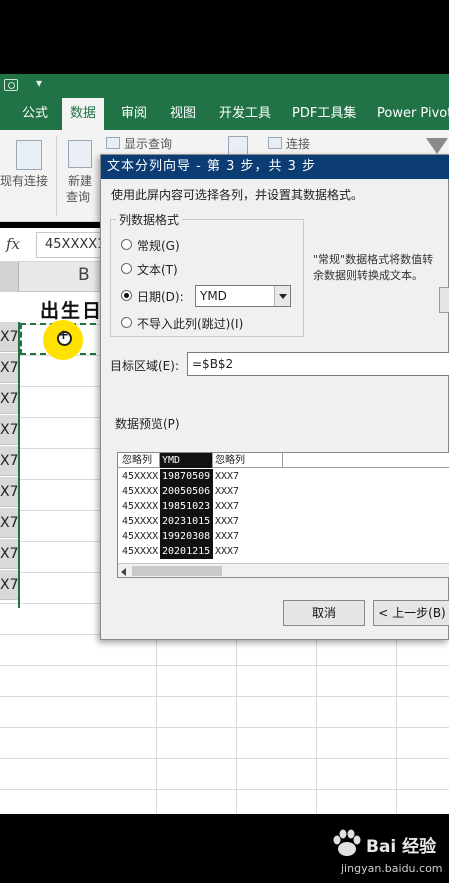 The width and height of the screenshot is (449, 883). Describe the element at coordinates (123, 572) in the screenshot. I see `scroll-left-icon` at that location.